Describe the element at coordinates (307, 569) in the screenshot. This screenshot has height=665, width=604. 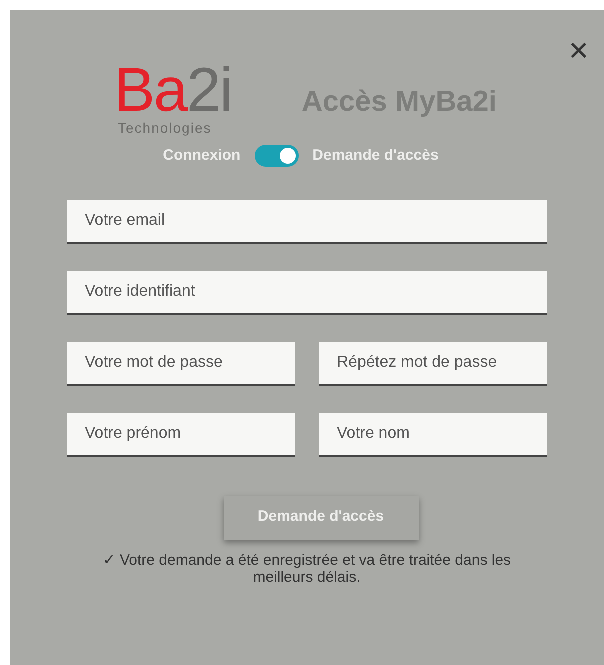
I see `success-message: ✓ Votre demande a été enregistrée et va être traitée dans les meilleurs délais.` at that location.